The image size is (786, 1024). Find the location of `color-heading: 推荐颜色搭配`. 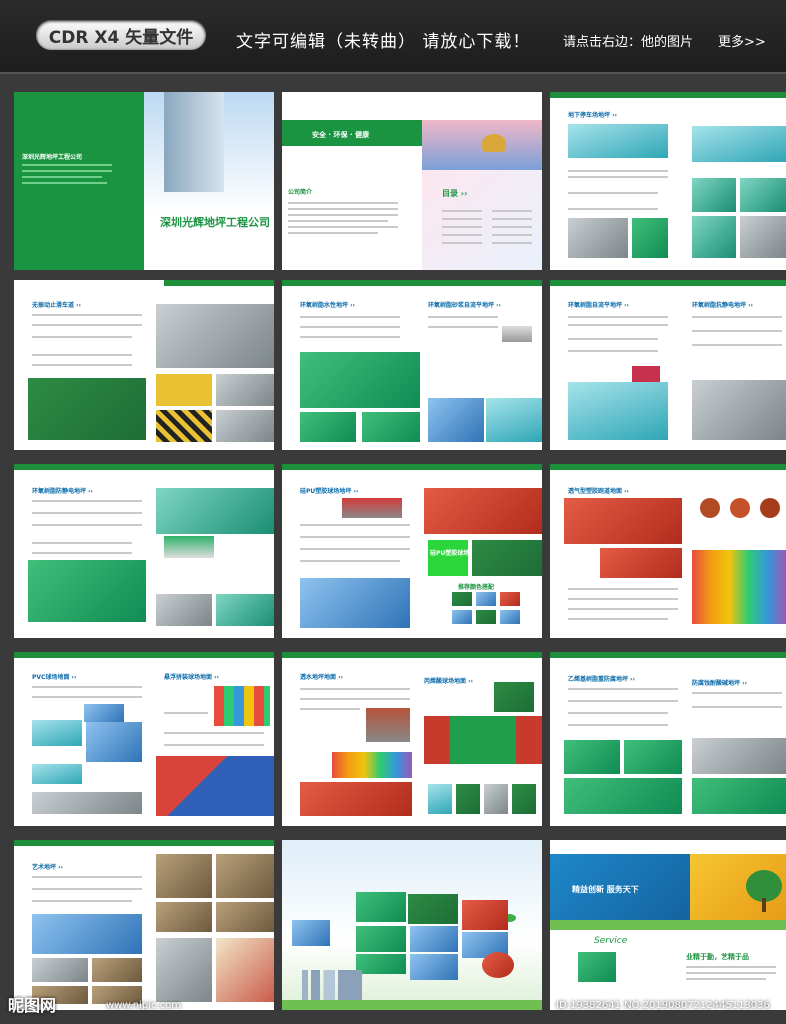

color-heading: 推荐颜色搭配 is located at coordinates (476, 587).